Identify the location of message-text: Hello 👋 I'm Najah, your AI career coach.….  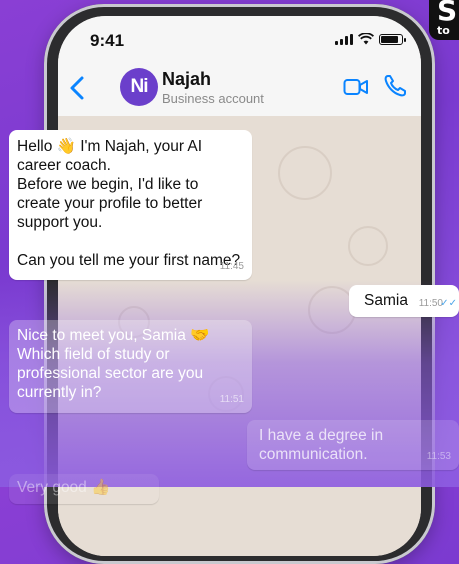
(129, 203).